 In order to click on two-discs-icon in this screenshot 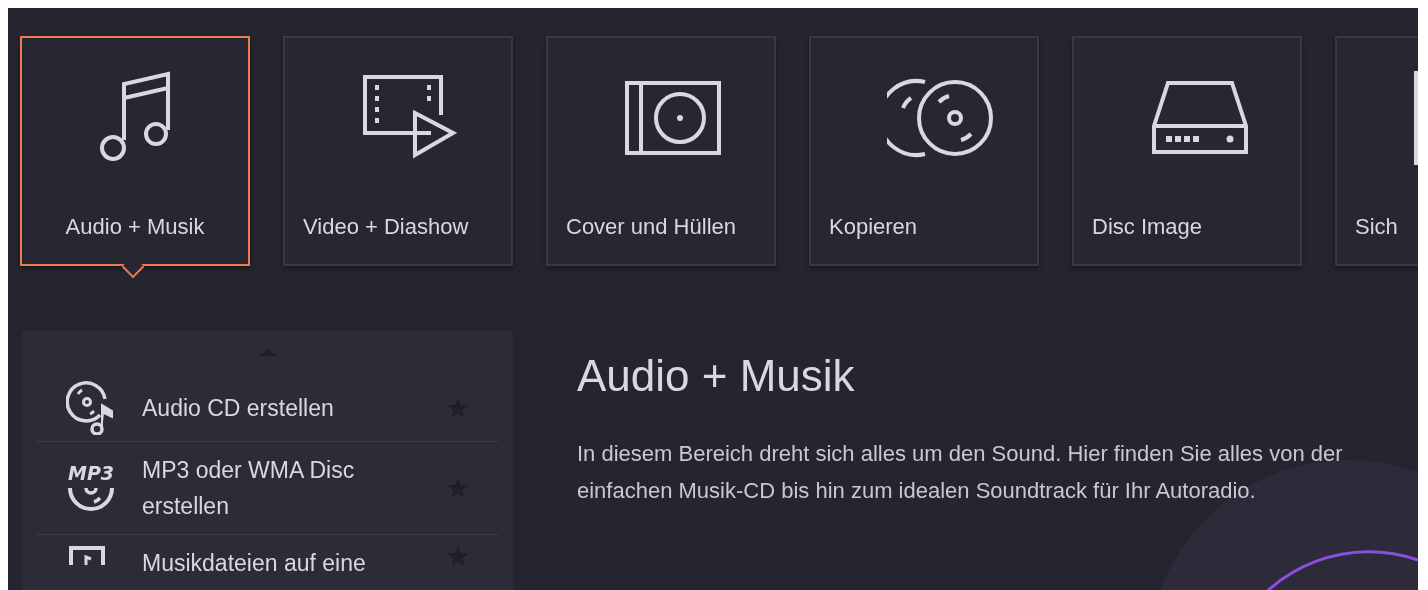, I will do `click(941, 118)`.